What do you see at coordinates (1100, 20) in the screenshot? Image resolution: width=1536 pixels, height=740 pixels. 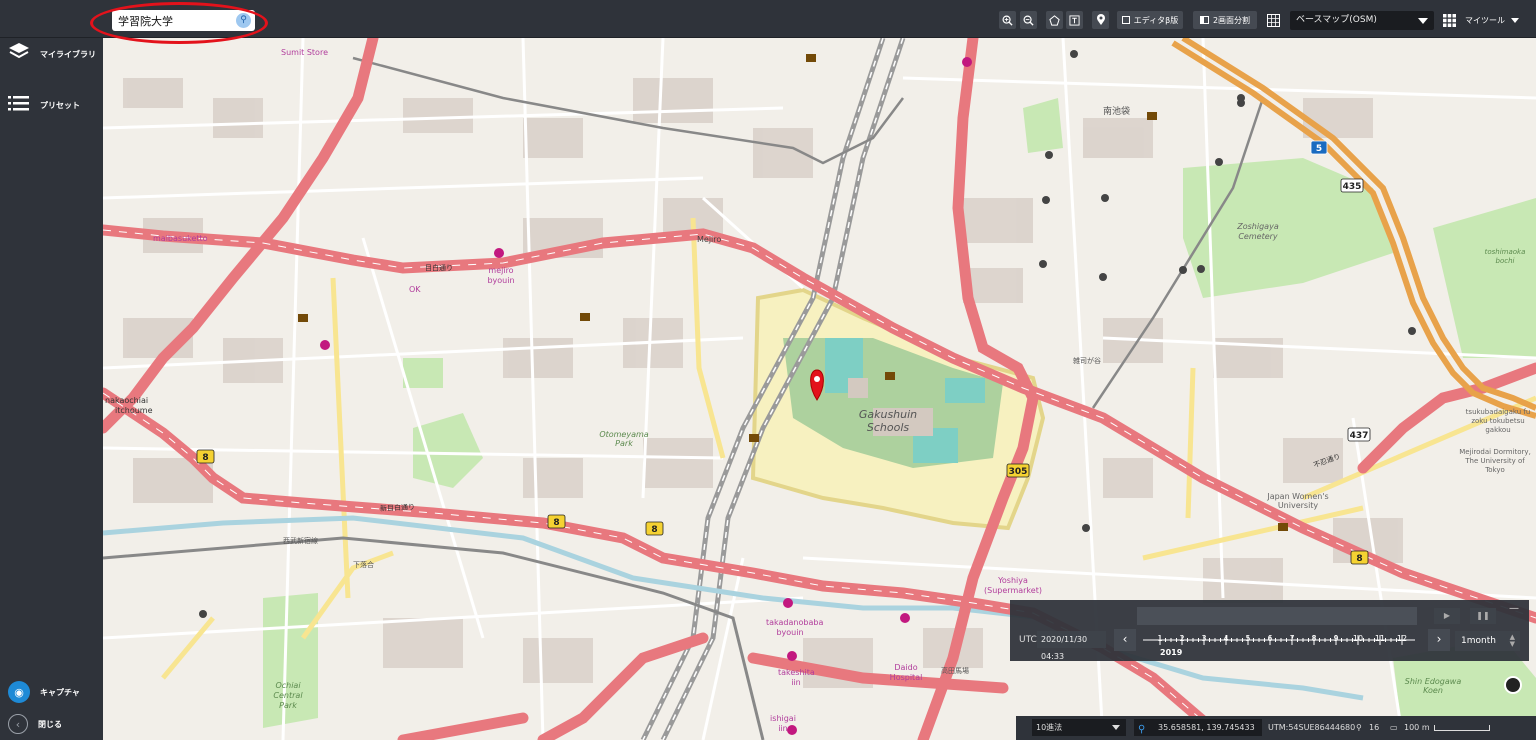 I see `map-pin-icon` at bounding box center [1100, 20].